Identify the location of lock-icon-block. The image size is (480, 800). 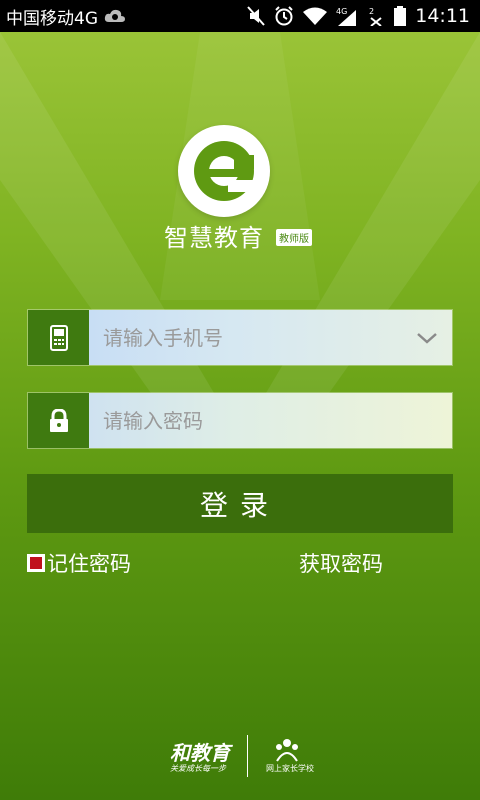
(58, 420).